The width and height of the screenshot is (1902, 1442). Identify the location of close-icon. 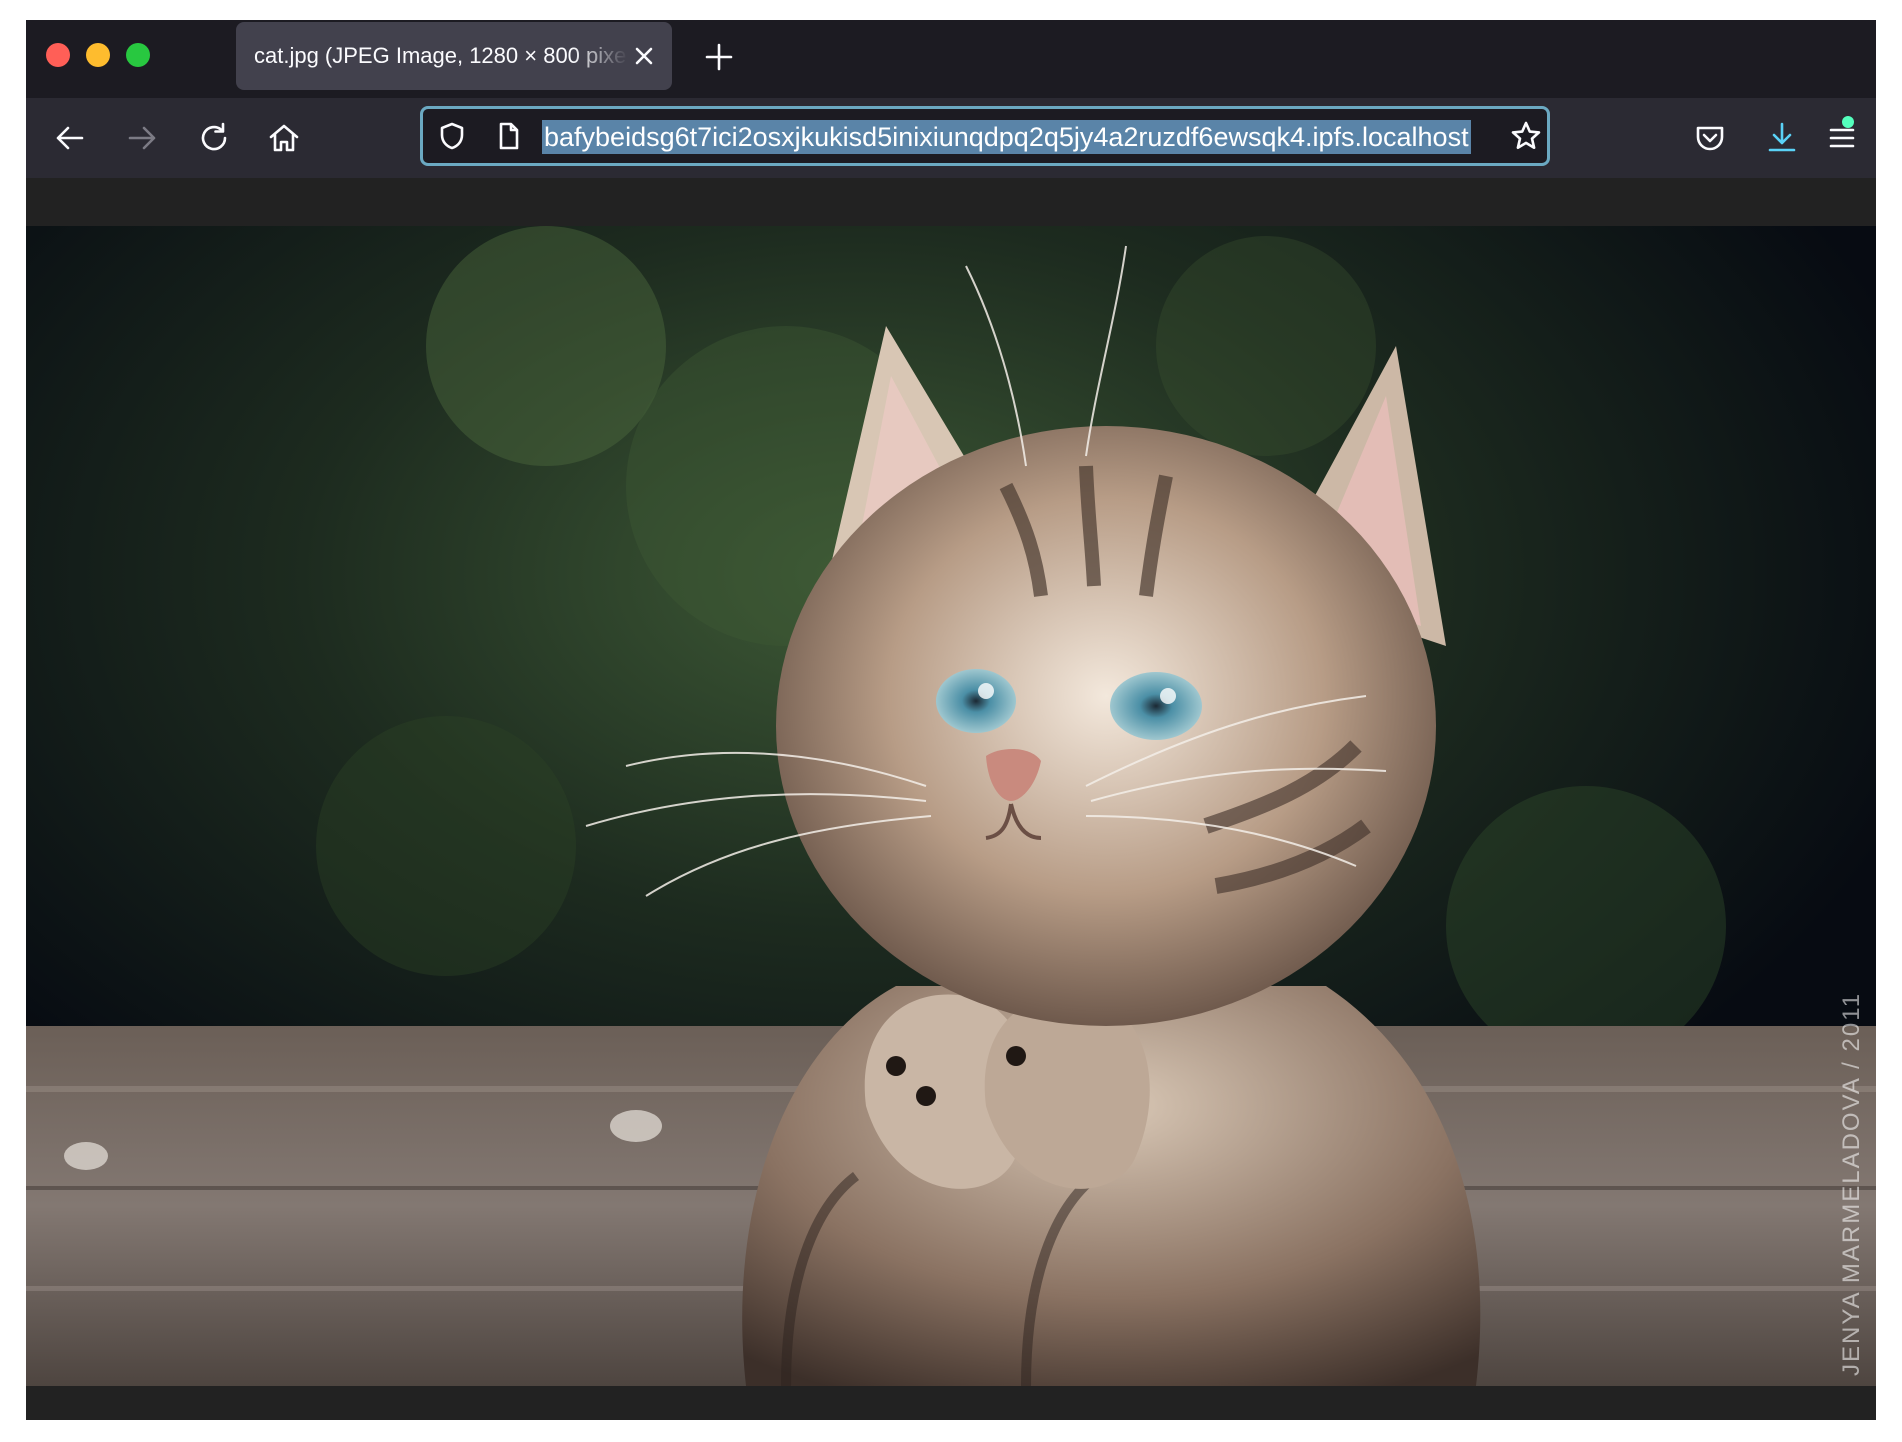
(644, 56).